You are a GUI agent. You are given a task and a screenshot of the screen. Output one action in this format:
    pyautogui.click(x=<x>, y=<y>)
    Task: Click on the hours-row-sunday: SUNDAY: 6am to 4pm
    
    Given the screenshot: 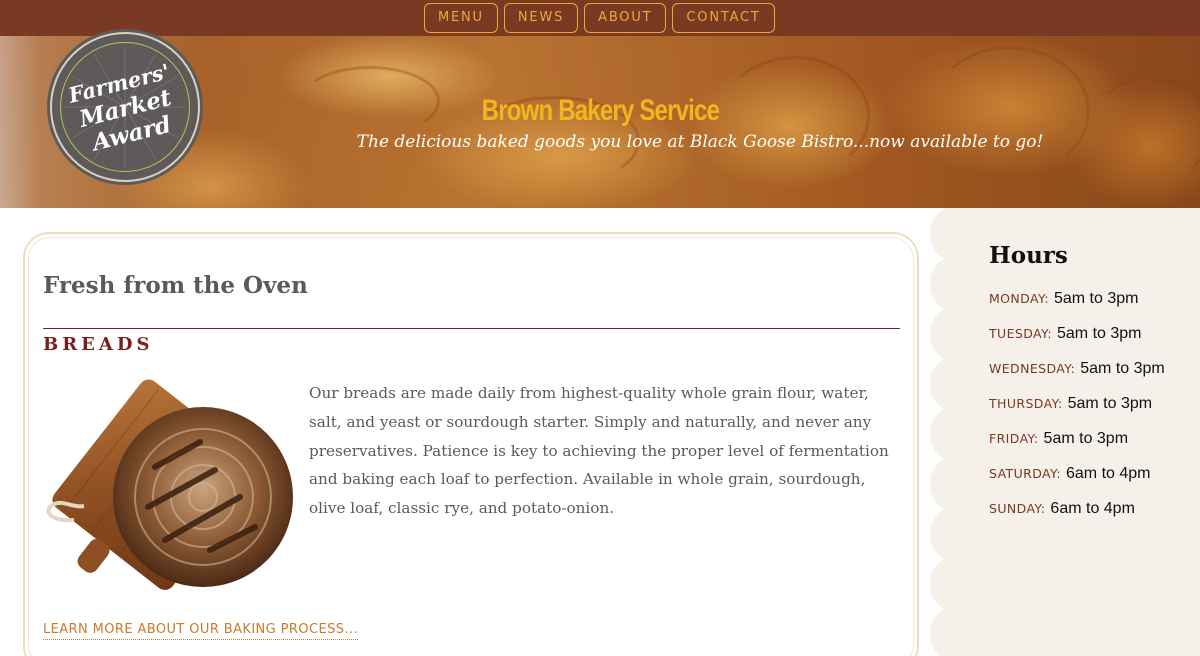 What is the action you would take?
    pyautogui.click(x=1077, y=517)
    